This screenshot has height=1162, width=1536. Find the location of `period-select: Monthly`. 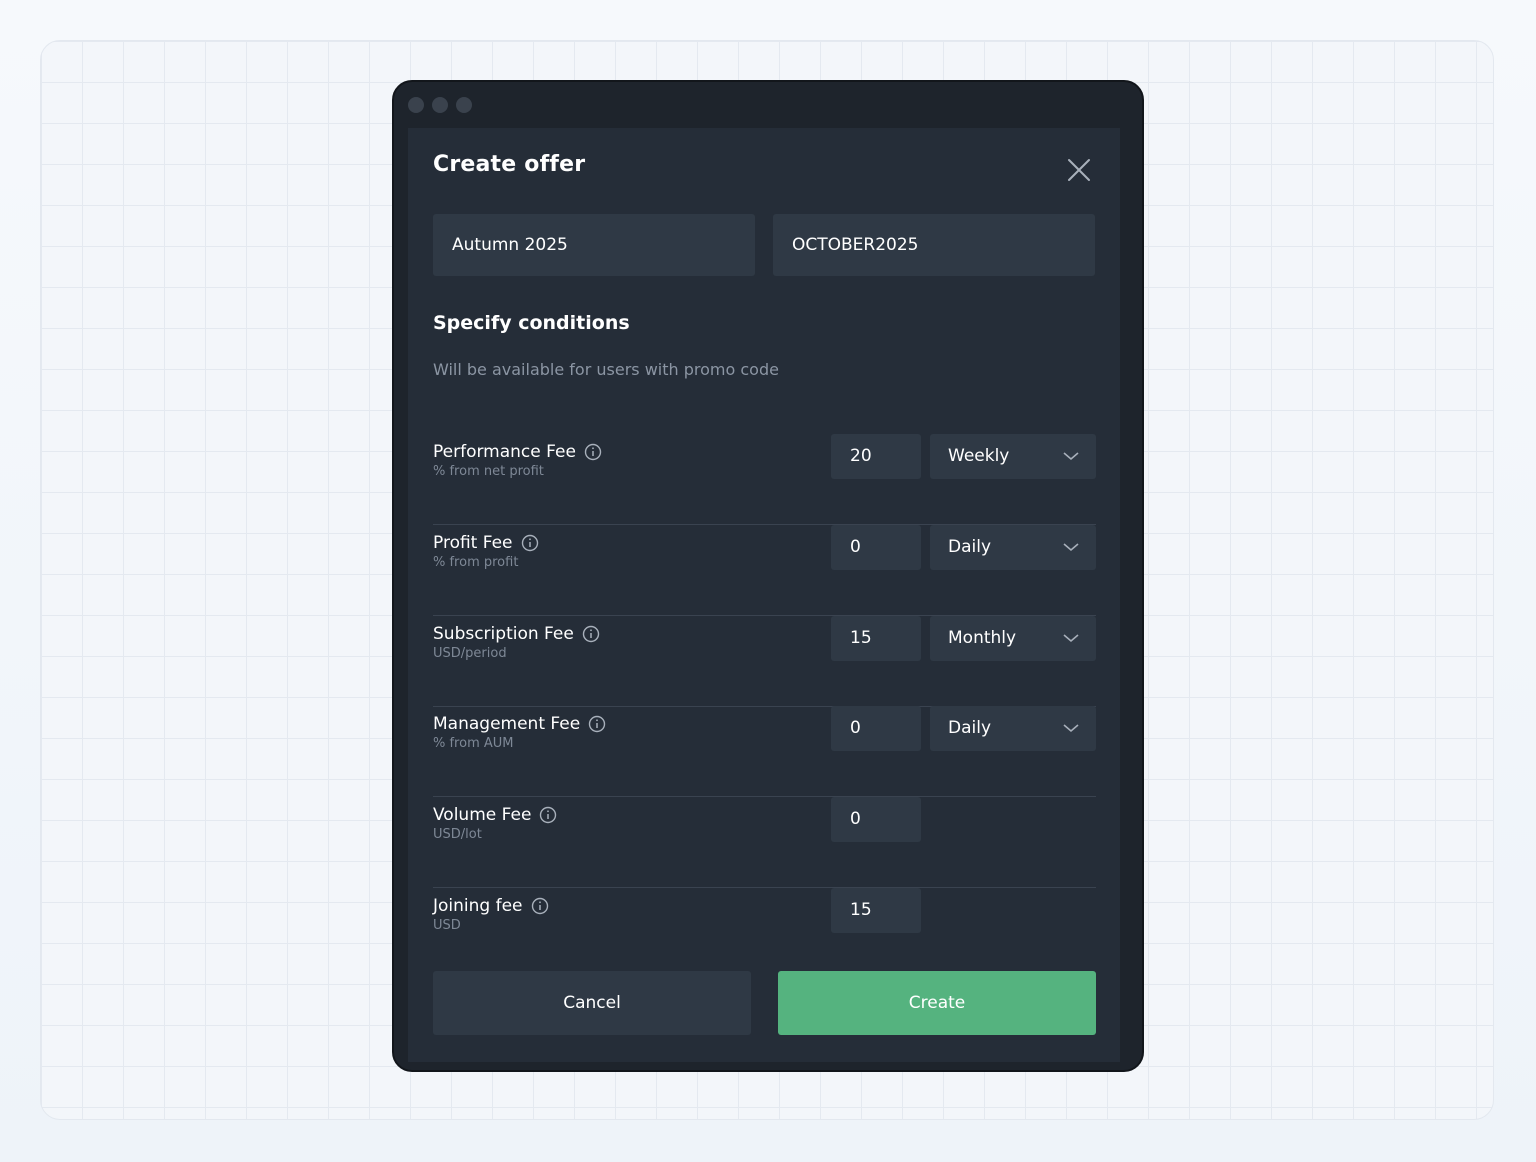

period-select: Monthly is located at coordinates (1013, 638).